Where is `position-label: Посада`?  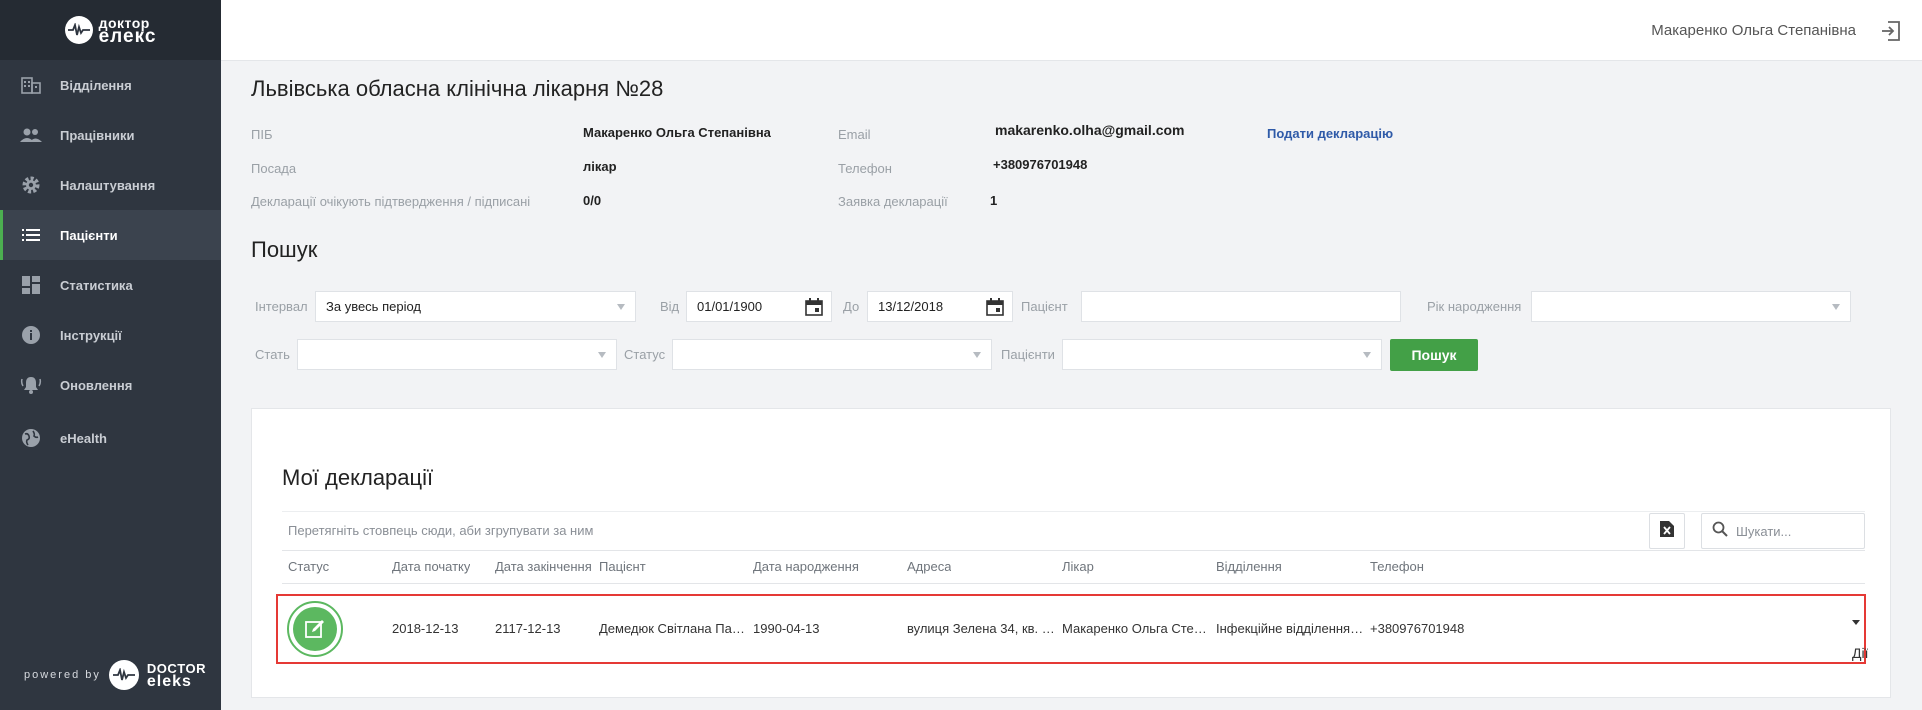 position-label: Посада is located at coordinates (274, 168).